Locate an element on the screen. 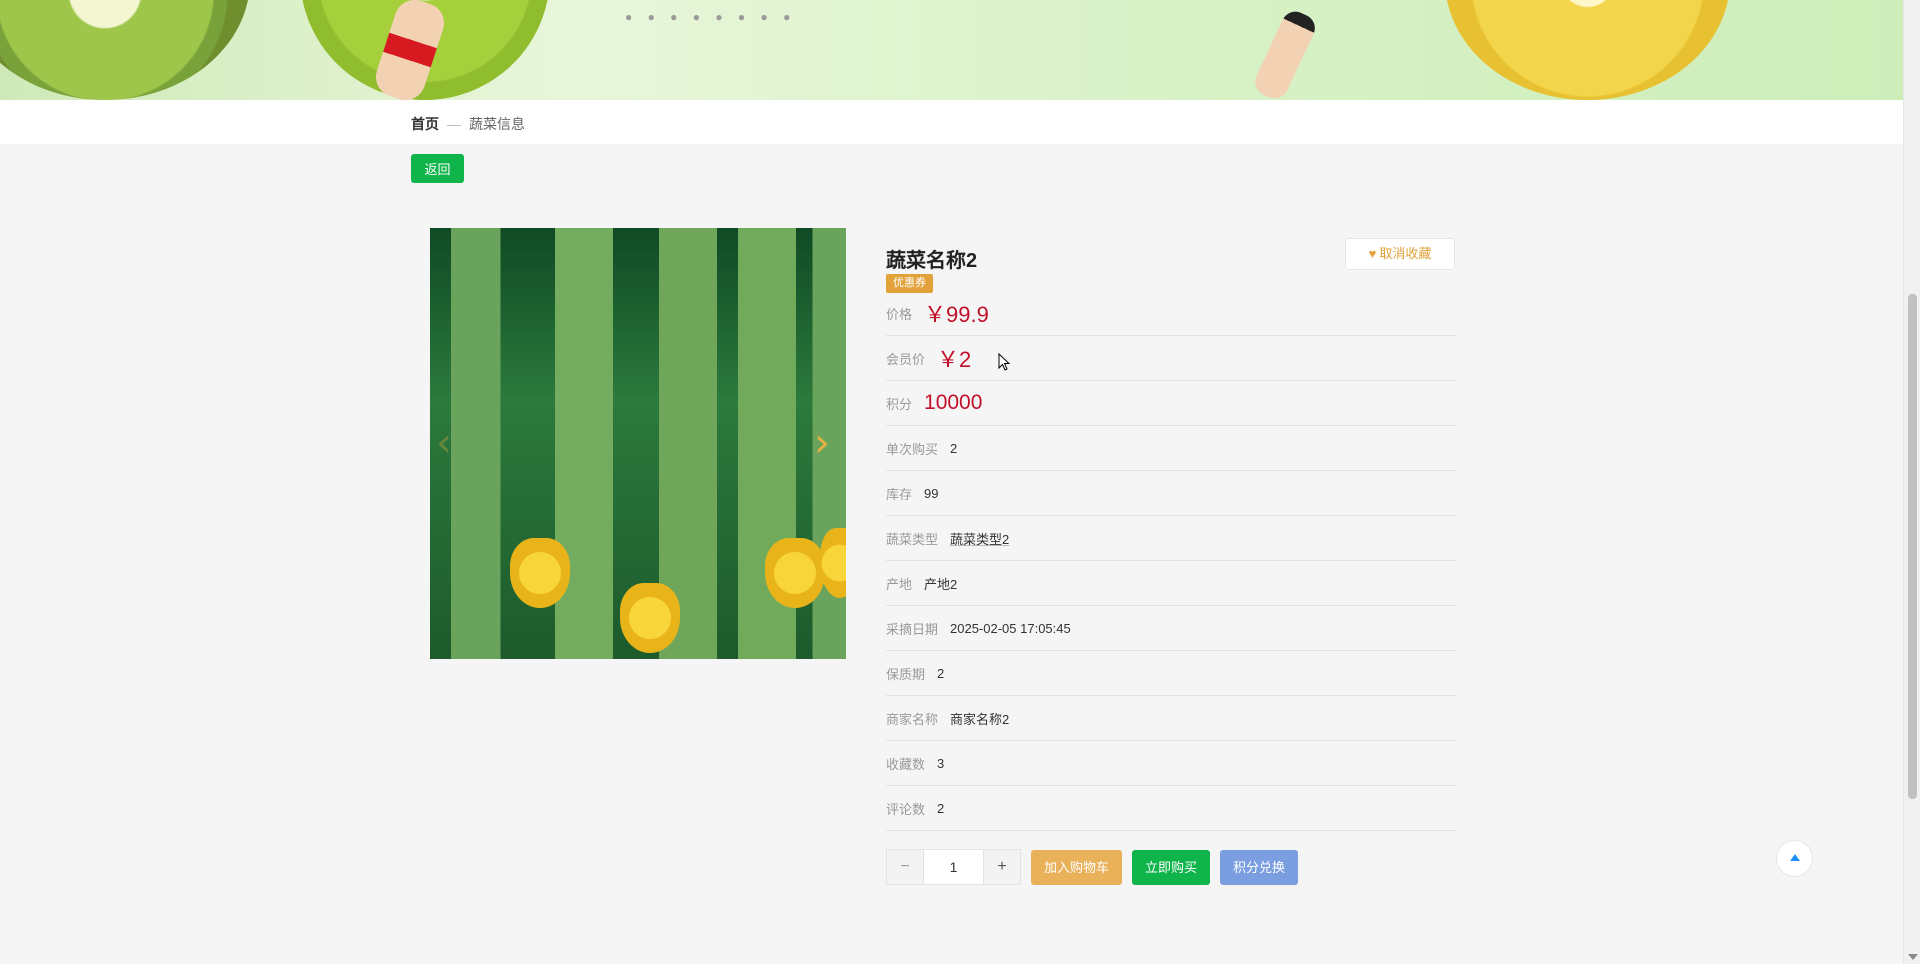  decoration-dots: ● ● ● ● ● ● ● ● is located at coordinates (711, 17).